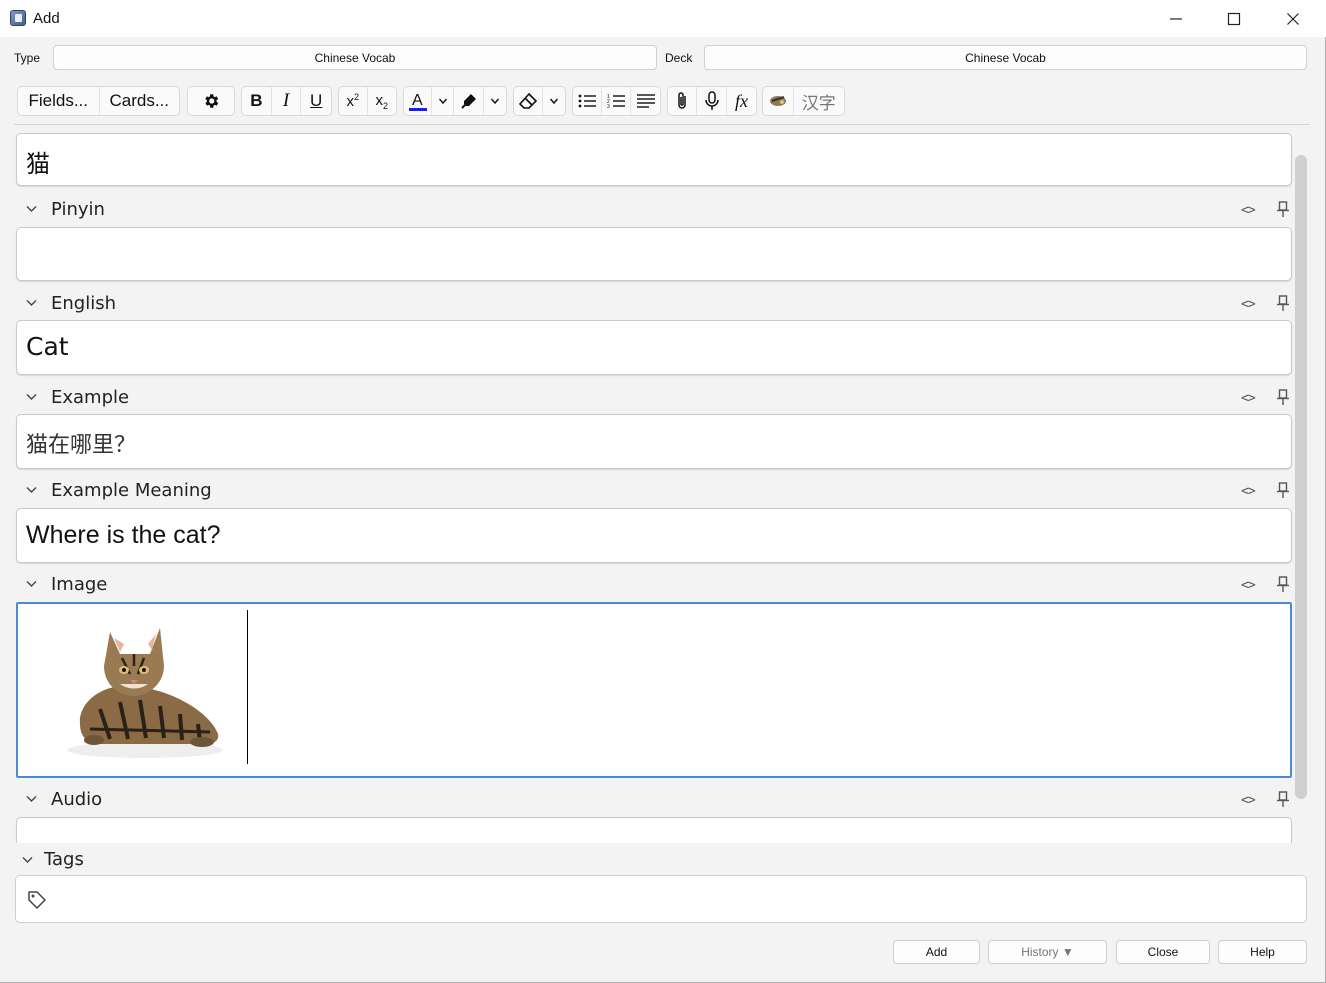  I want to click on field-audio-label: Audio, so click(77, 799).